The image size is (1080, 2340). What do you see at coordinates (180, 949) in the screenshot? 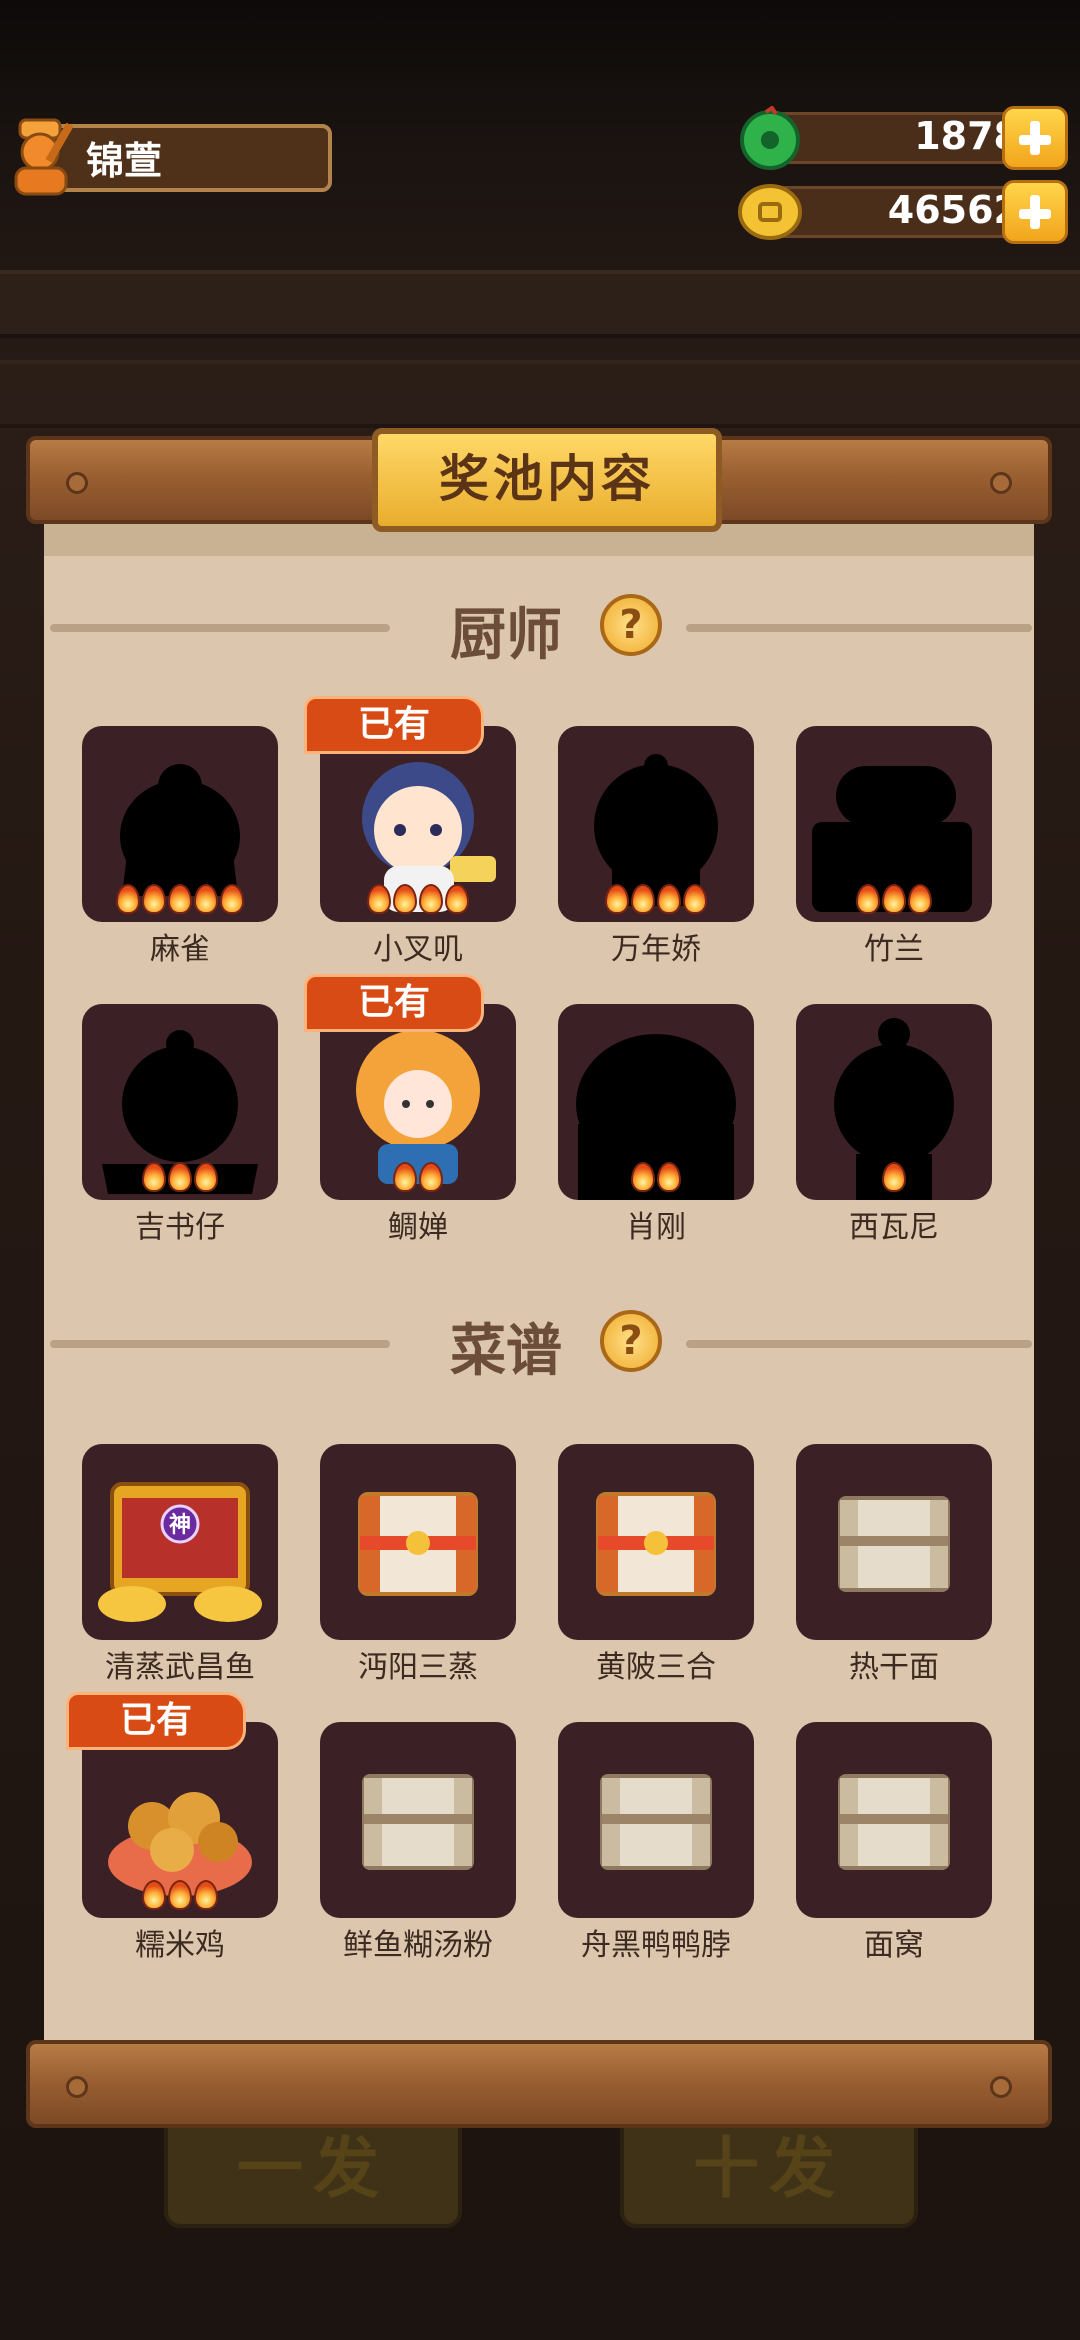
I see `chef-name: 麻雀` at bounding box center [180, 949].